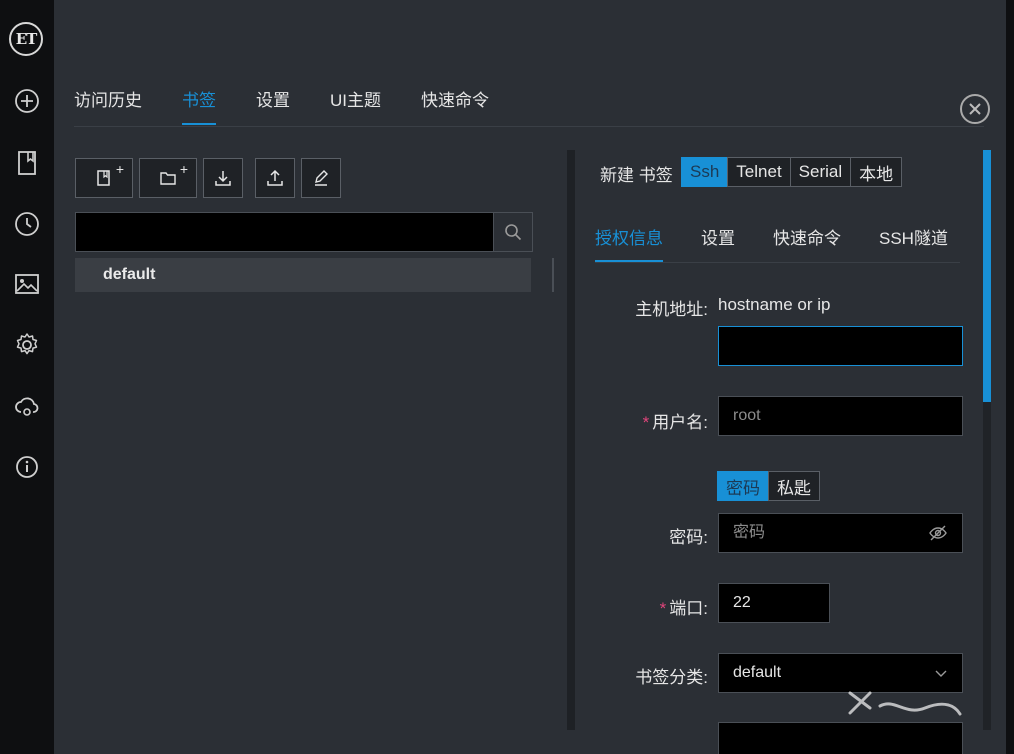  What do you see at coordinates (840, 416) in the screenshot?
I see `username-input` at bounding box center [840, 416].